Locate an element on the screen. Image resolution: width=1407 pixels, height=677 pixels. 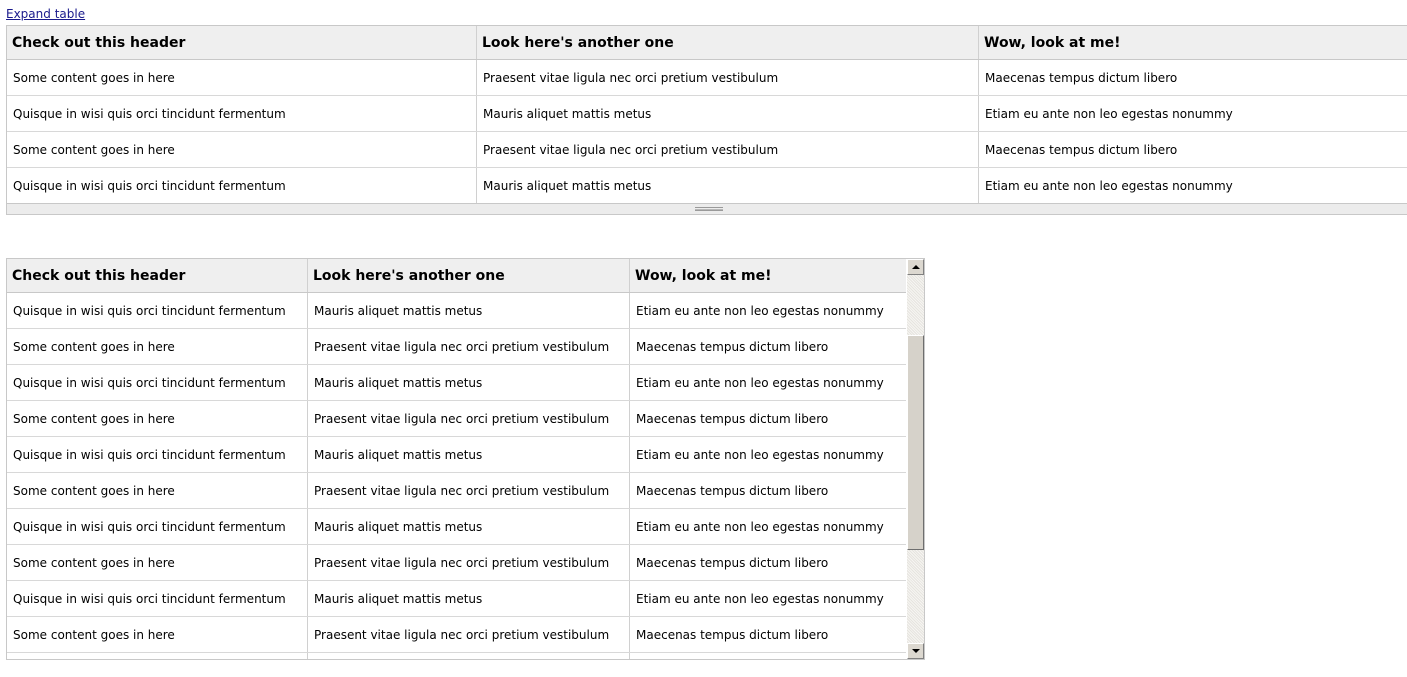
table-row is located at coordinates (456, 656).